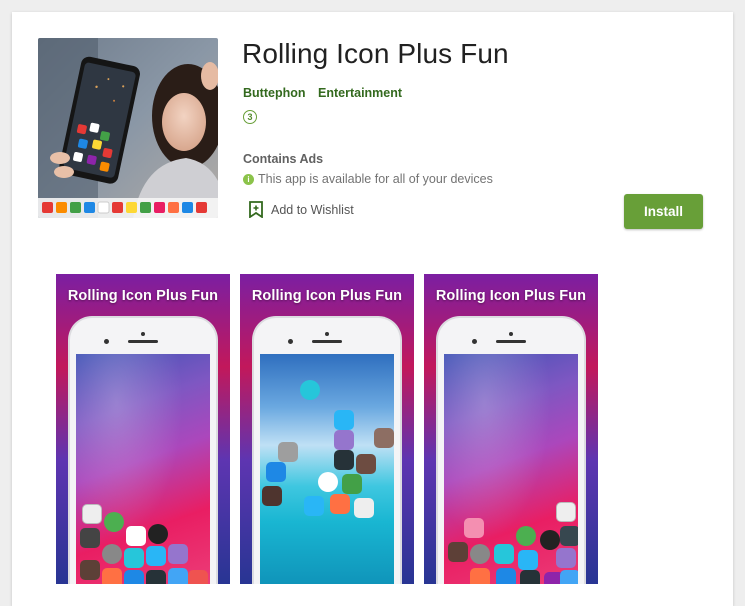  I want to click on hero-photo-icon, so click(128, 128).